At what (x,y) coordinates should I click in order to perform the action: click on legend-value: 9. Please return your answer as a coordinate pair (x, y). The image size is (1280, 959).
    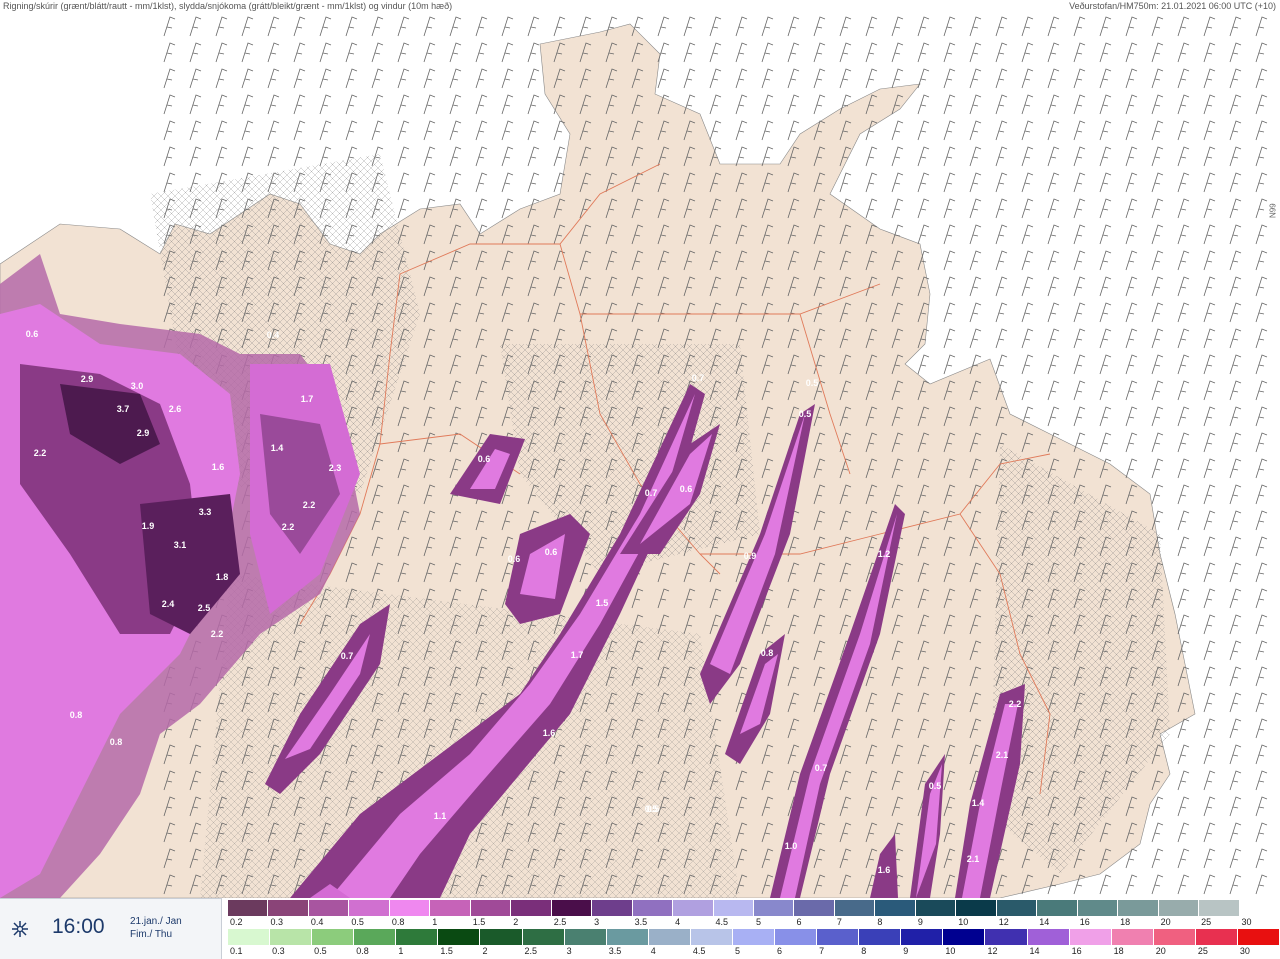
    Looking at the image, I should click on (906, 951).